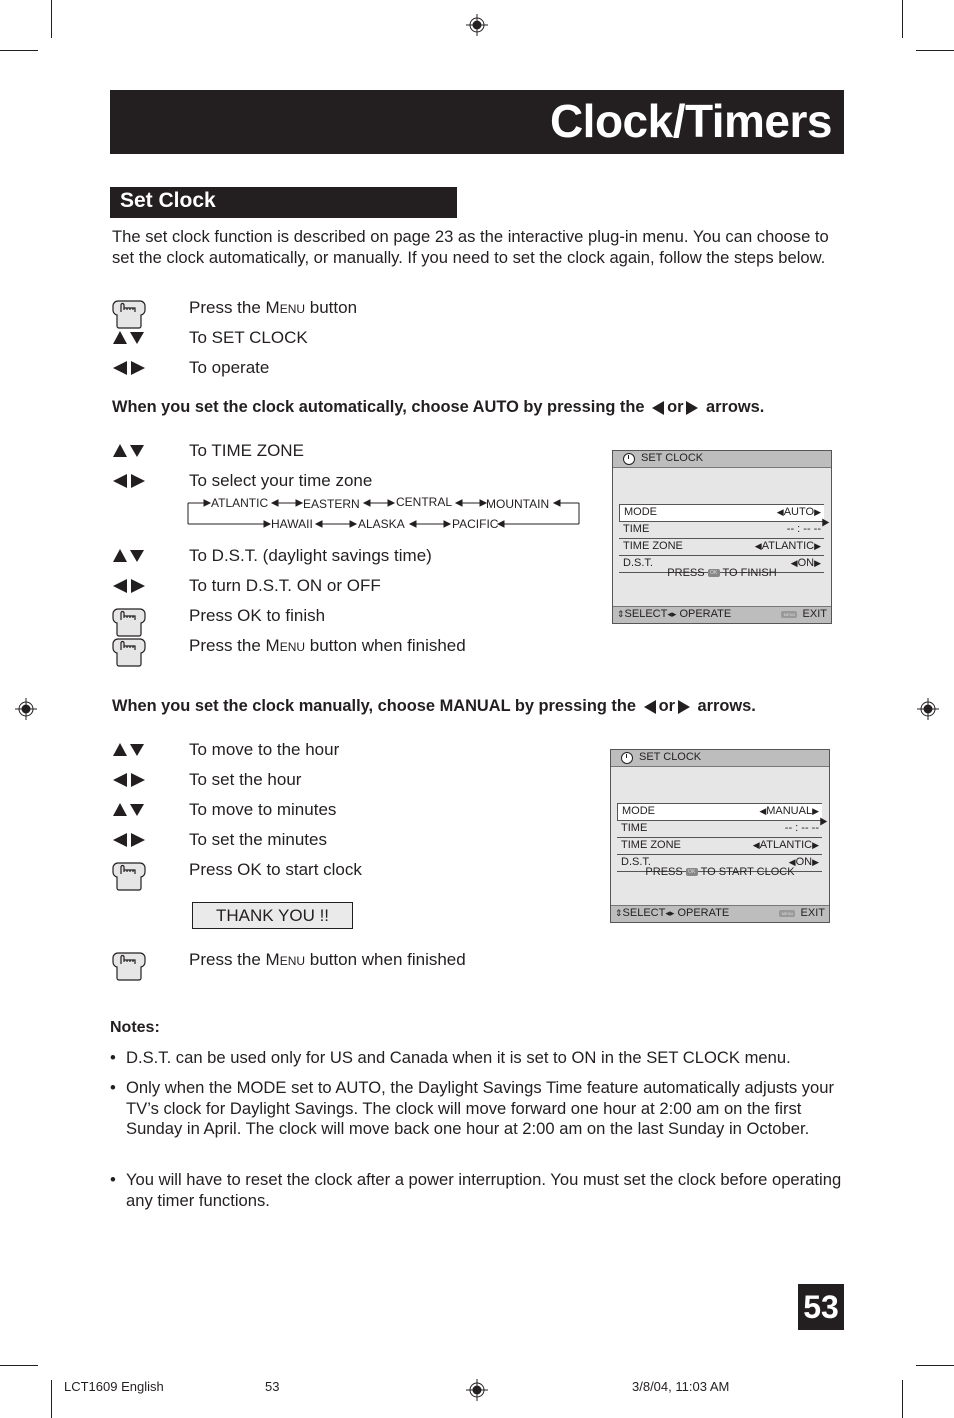  Describe the element at coordinates (273, 307) in the screenshot. I see `step-text: Press the Menu button` at that location.